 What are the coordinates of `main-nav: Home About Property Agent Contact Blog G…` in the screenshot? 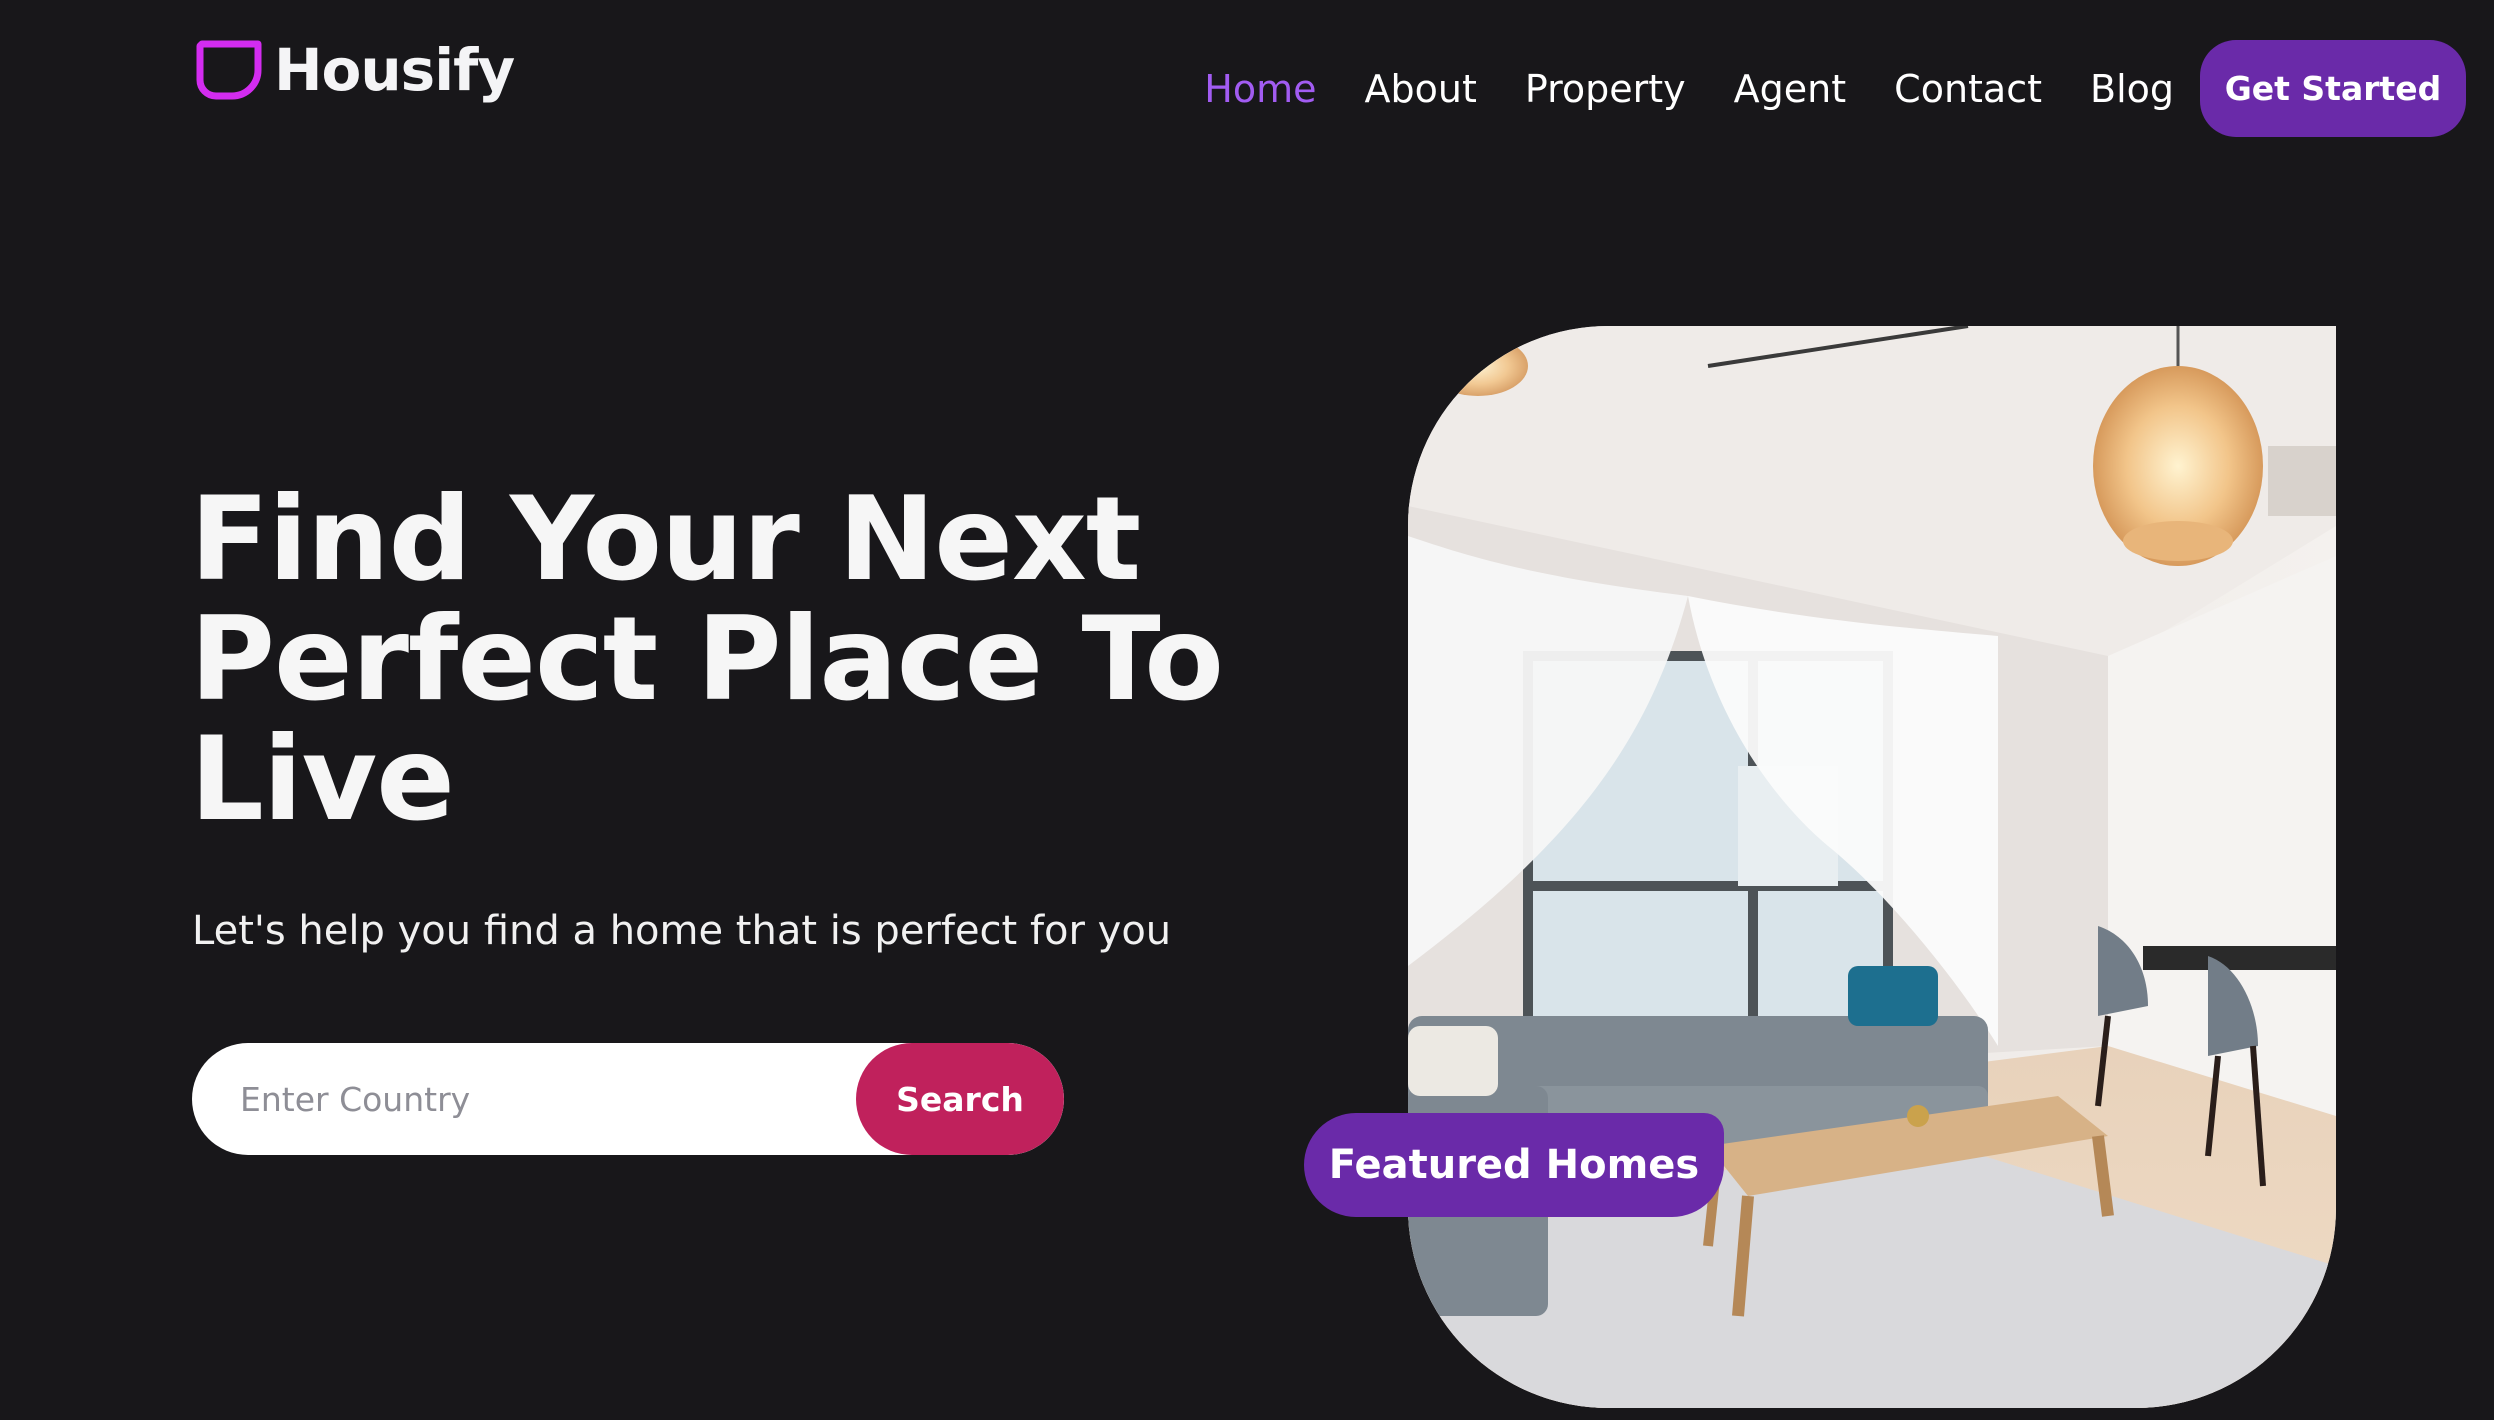 It's located at (1835, 88).